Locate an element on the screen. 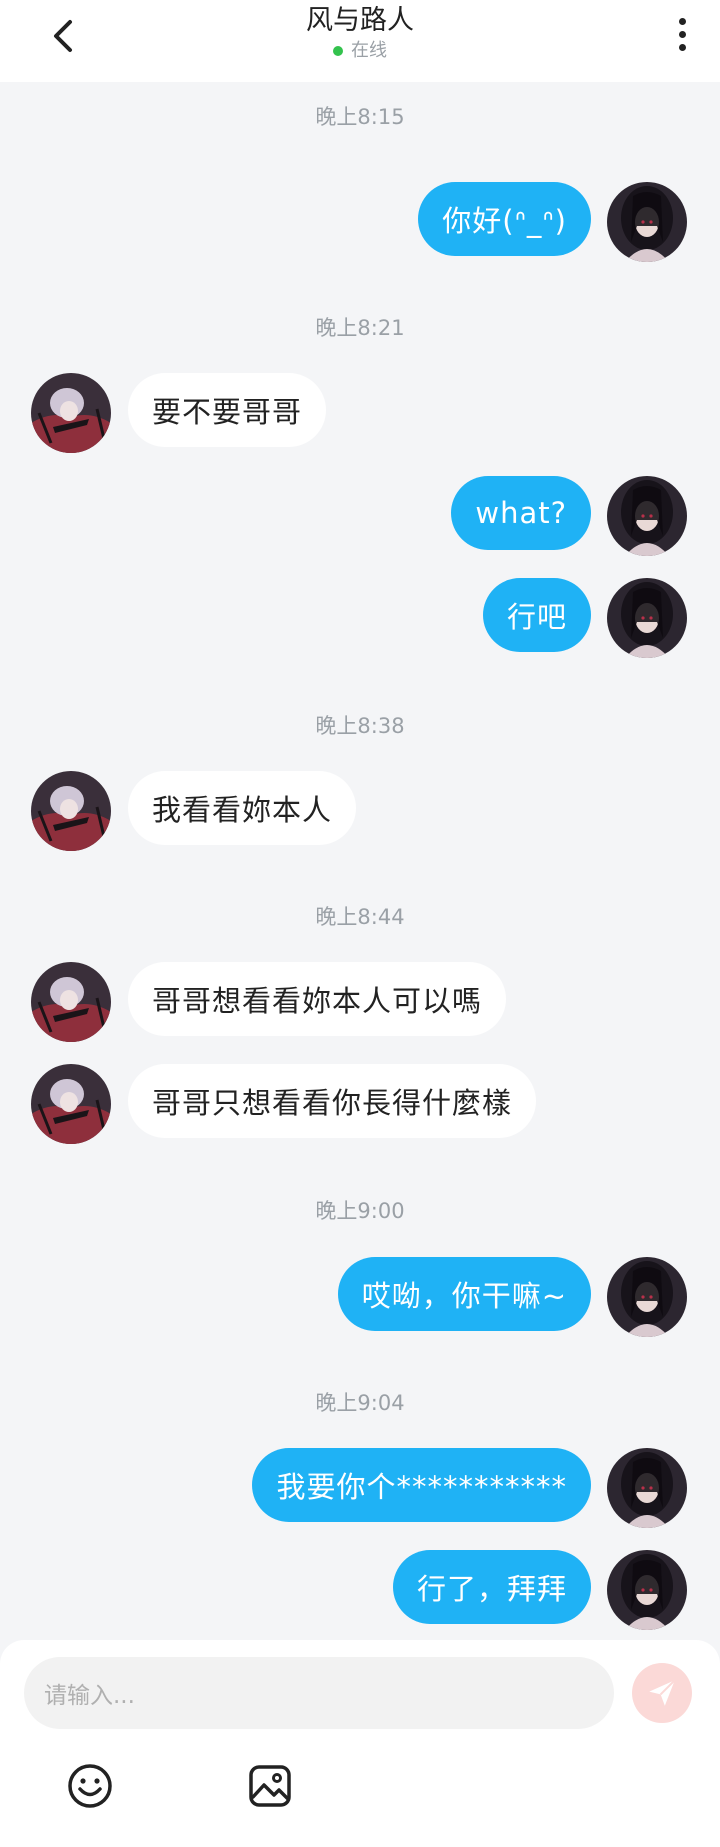 The width and height of the screenshot is (720, 1847). image-button is located at coordinates (270, 1786).